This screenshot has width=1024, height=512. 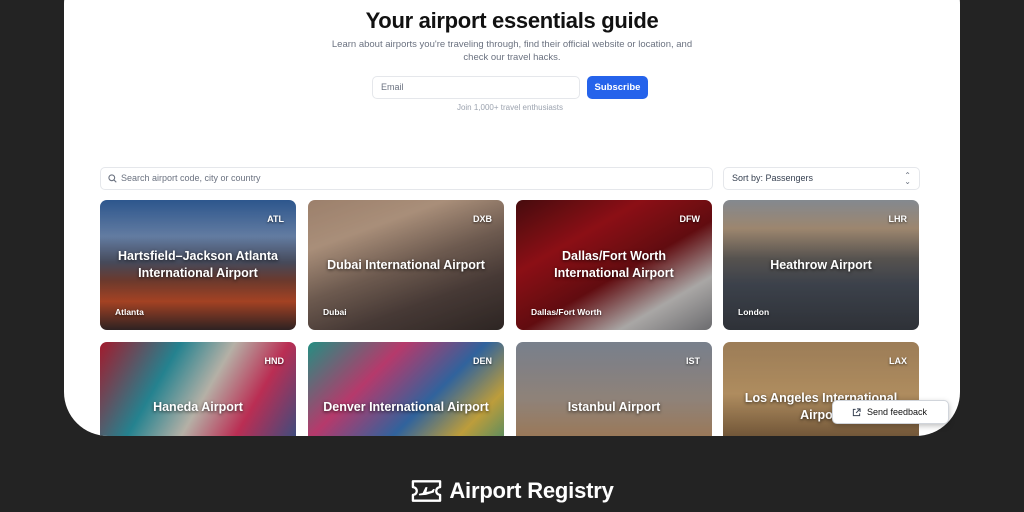 I want to click on sort-select: Sort by: Passengers ⌃ ⌄, so click(x=821, y=178).